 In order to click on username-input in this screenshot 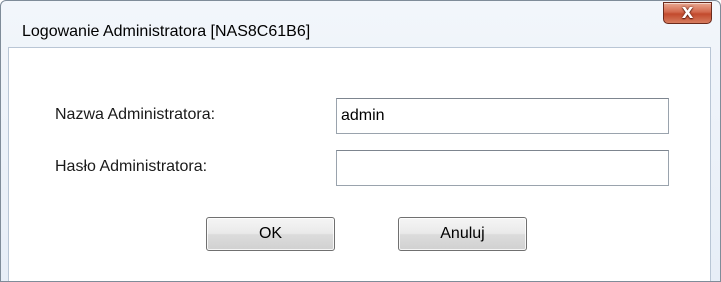, I will do `click(502, 116)`.